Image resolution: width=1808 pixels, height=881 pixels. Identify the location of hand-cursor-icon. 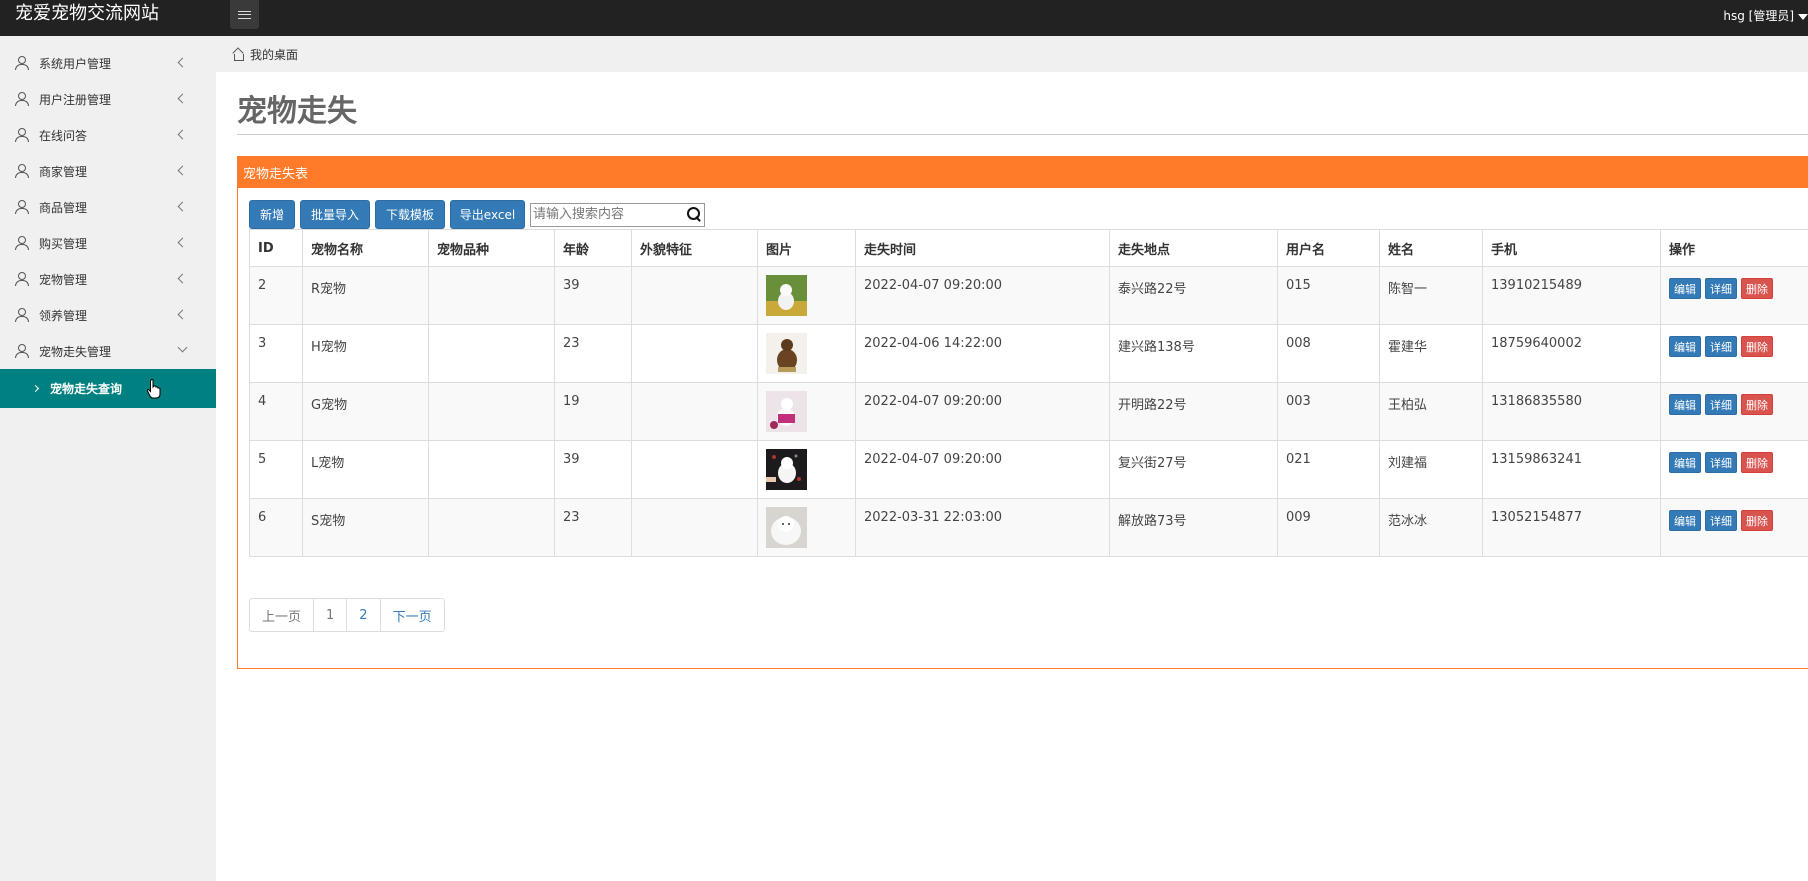
(154, 389).